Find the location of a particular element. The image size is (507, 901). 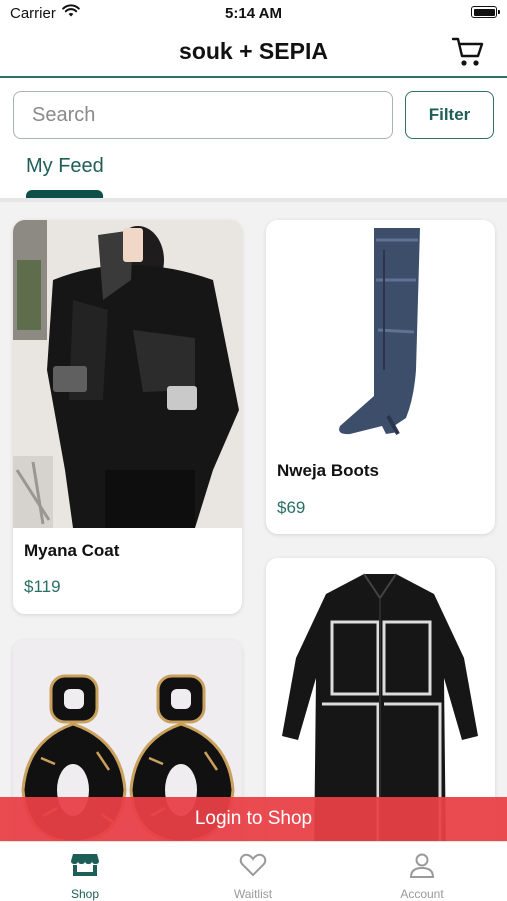

tab-my-feed: My Feed is located at coordinates (65, 166).